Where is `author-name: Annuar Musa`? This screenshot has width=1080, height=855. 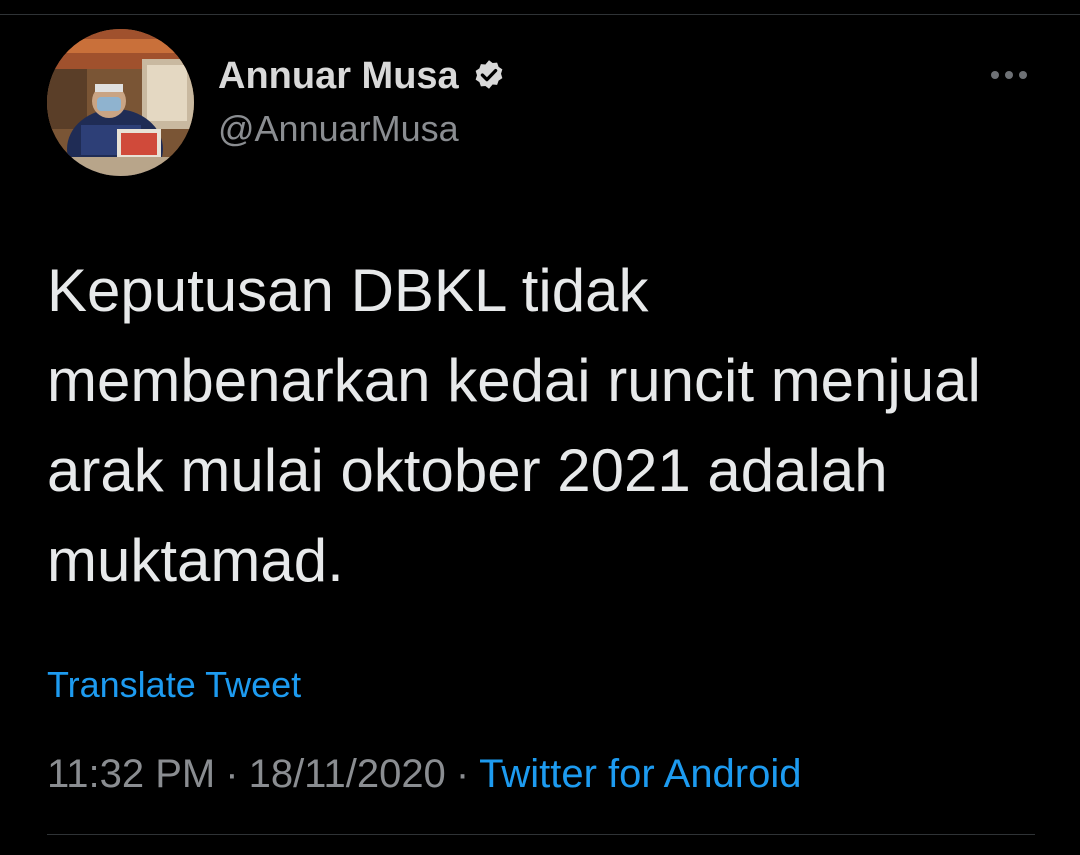
author-name: Annuar Musa is located at coordinates (362, 76).